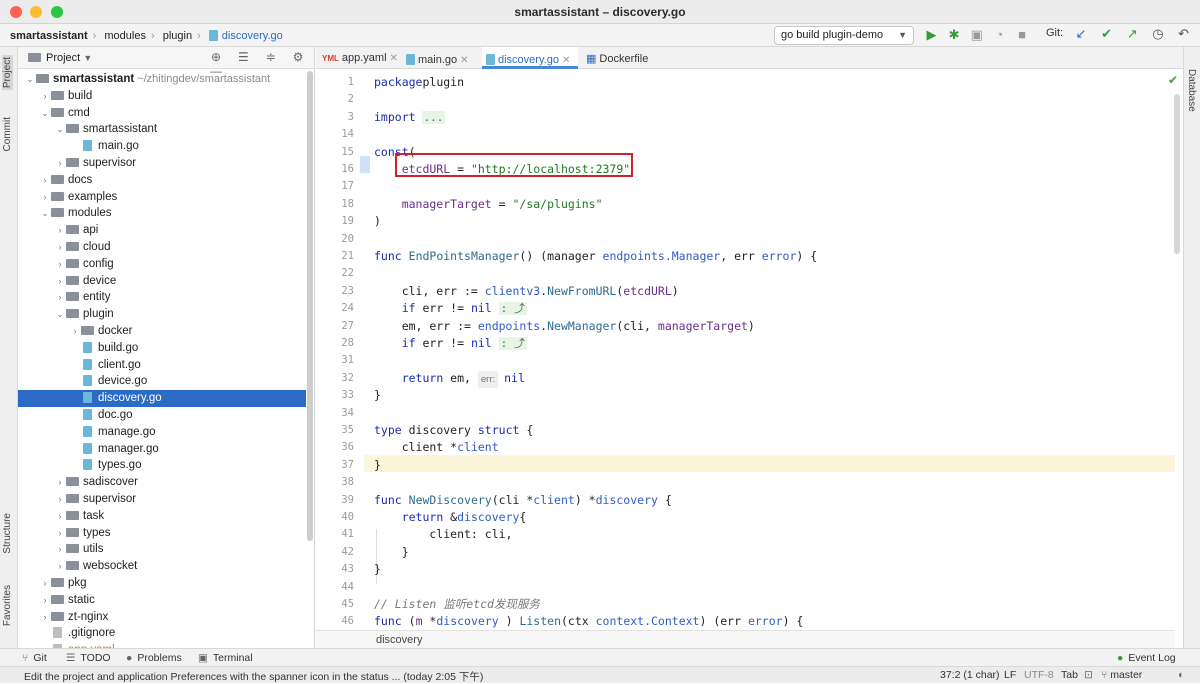 The width and height of the screenshot is (1200, 684). What do you see at coordinates (1088, 675) in the screenshot?
I see `lock-icon: ⊡` at bounding box center [1088, 675].